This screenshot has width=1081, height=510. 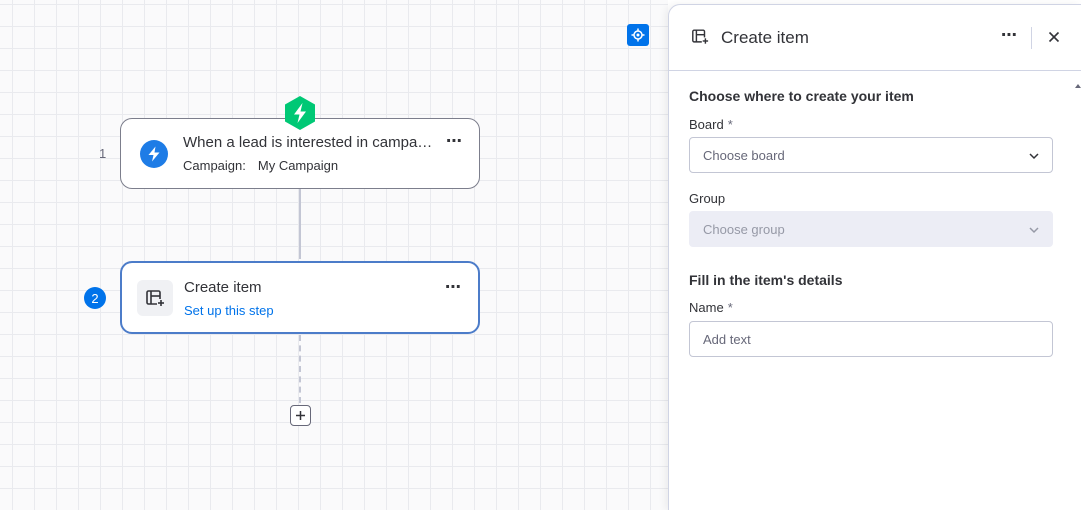 I want to click on trigger-badge-icon, so click(x=300, y=113).